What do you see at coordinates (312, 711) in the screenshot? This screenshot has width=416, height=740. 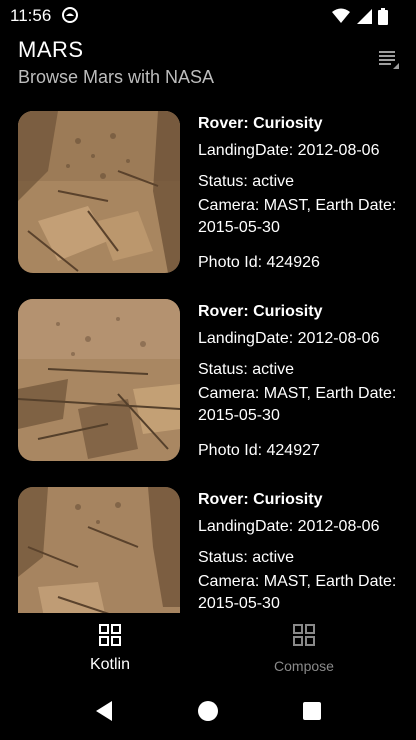 I see `recents-icon` at bounding box center [312, 711].